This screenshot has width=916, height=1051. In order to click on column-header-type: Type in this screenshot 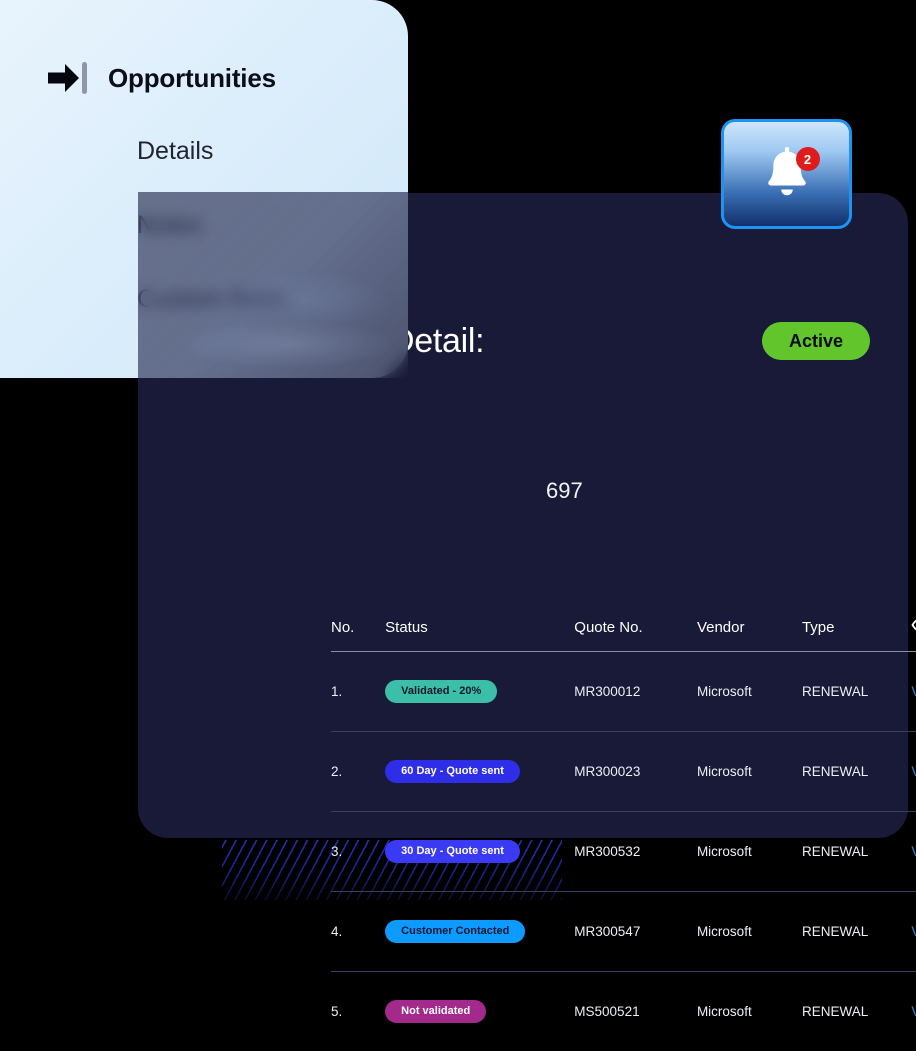, I will do `click(856, 634)`.